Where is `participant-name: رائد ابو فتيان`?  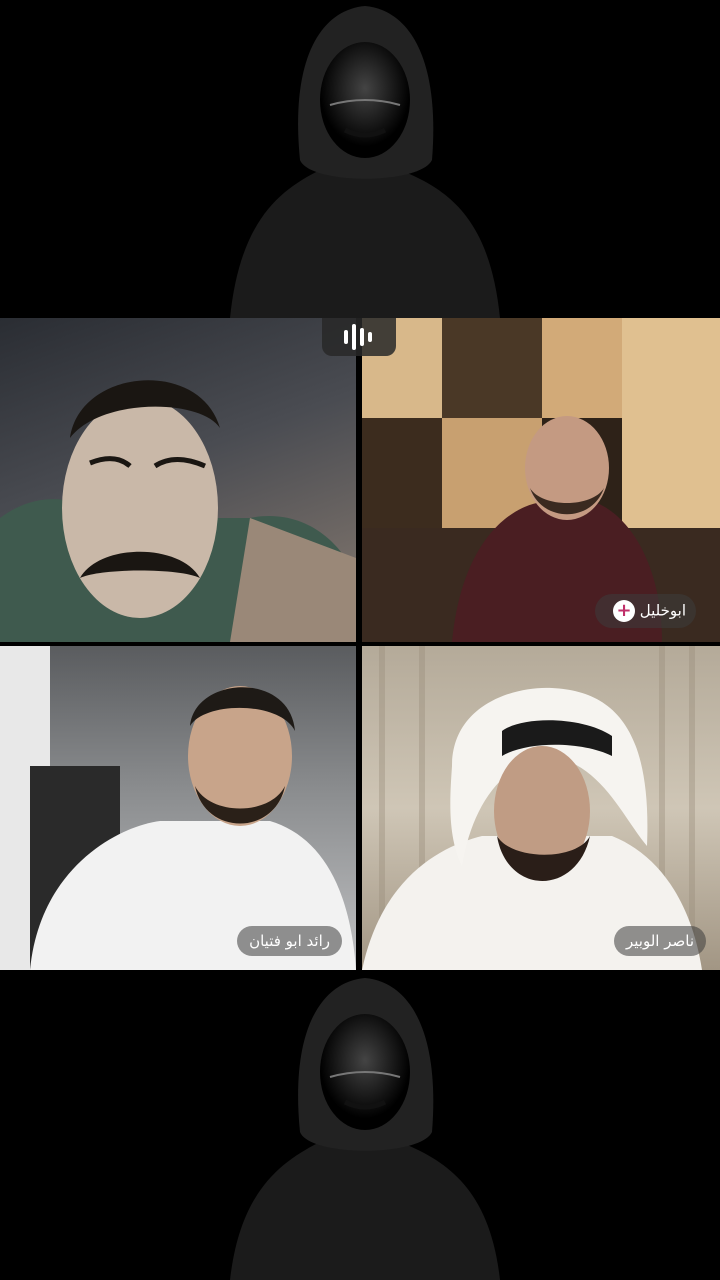
participant-name: رائد ابو فتيان is located at coordinates (289, 941).